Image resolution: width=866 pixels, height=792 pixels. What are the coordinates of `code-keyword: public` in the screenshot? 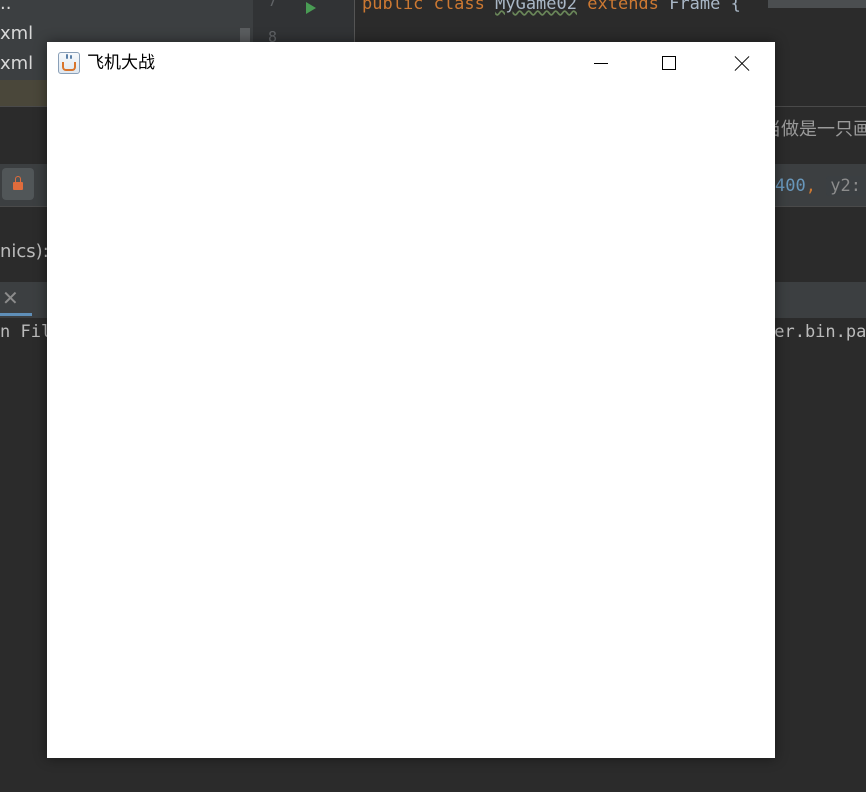 It's located at (393, 7).